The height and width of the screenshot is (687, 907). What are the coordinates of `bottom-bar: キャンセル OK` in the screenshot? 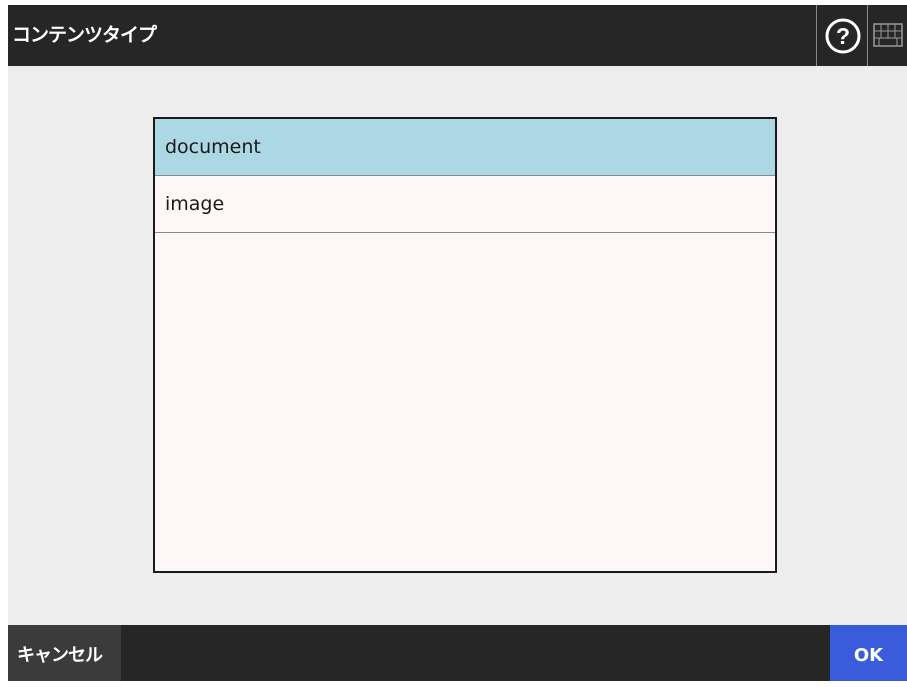 It's located at (457, 653).